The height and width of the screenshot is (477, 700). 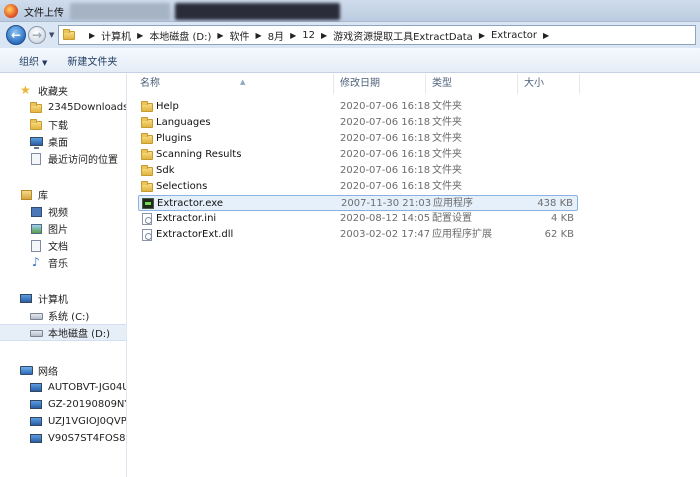 I want to click on sidebar-item-label: 系统 (C:), so click(x=69, y=317).